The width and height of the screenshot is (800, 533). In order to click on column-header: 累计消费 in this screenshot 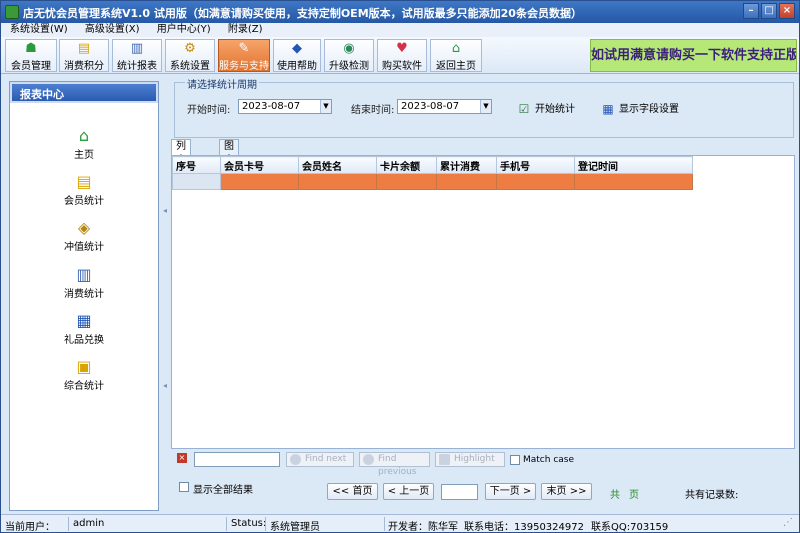, I will do `click(466, 165)`.